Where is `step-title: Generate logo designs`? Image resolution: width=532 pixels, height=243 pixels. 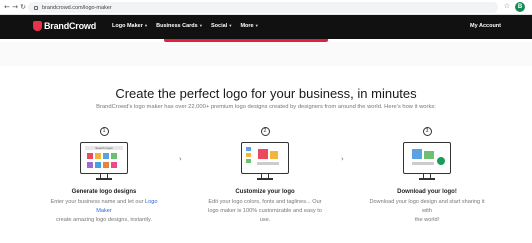 step-title: Generate logo designs is located at coordinates (104, 191).